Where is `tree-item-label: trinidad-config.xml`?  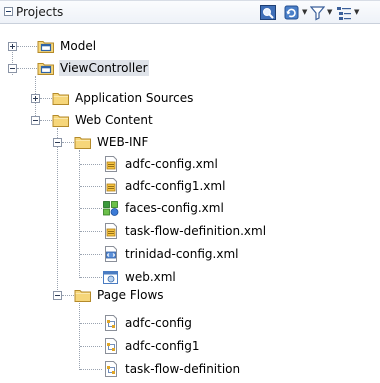
tree-item-label: trinidad-config.xml is located at coordinates (182, 254).